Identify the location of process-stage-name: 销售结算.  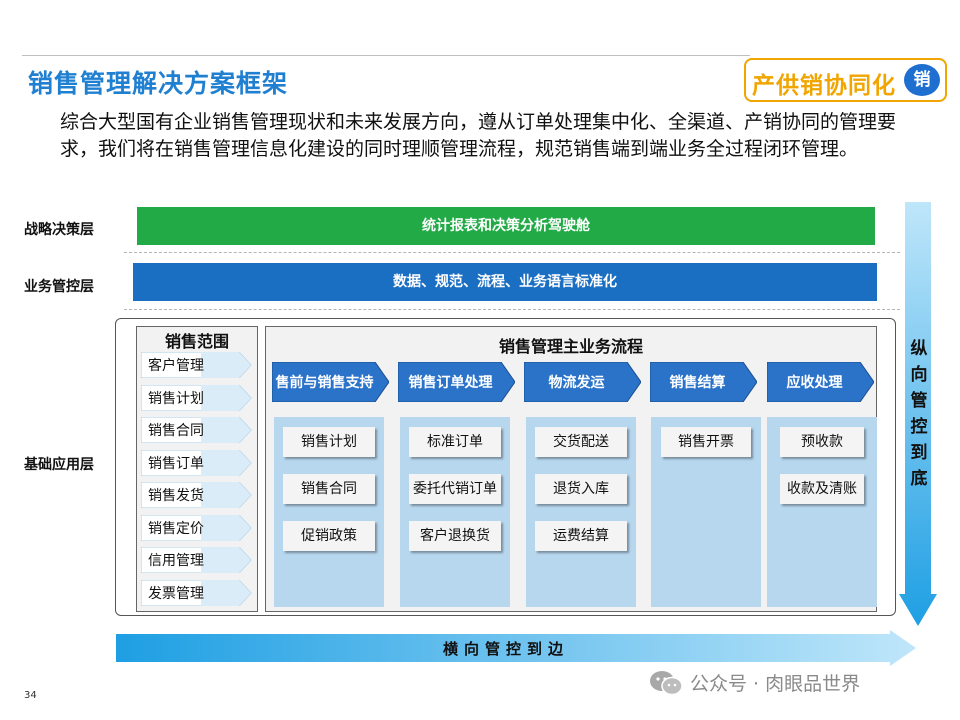
(697, 383).